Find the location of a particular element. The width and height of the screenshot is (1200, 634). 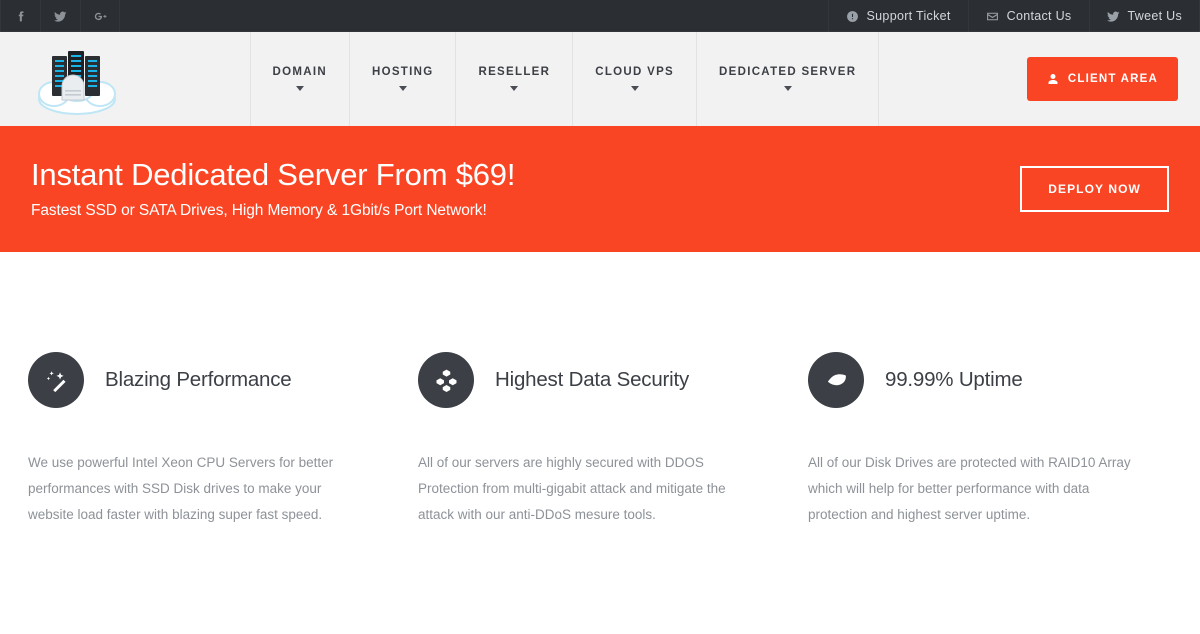

deploy-now-button: DEPLOY NOW is located at coordinates (1094, 189).